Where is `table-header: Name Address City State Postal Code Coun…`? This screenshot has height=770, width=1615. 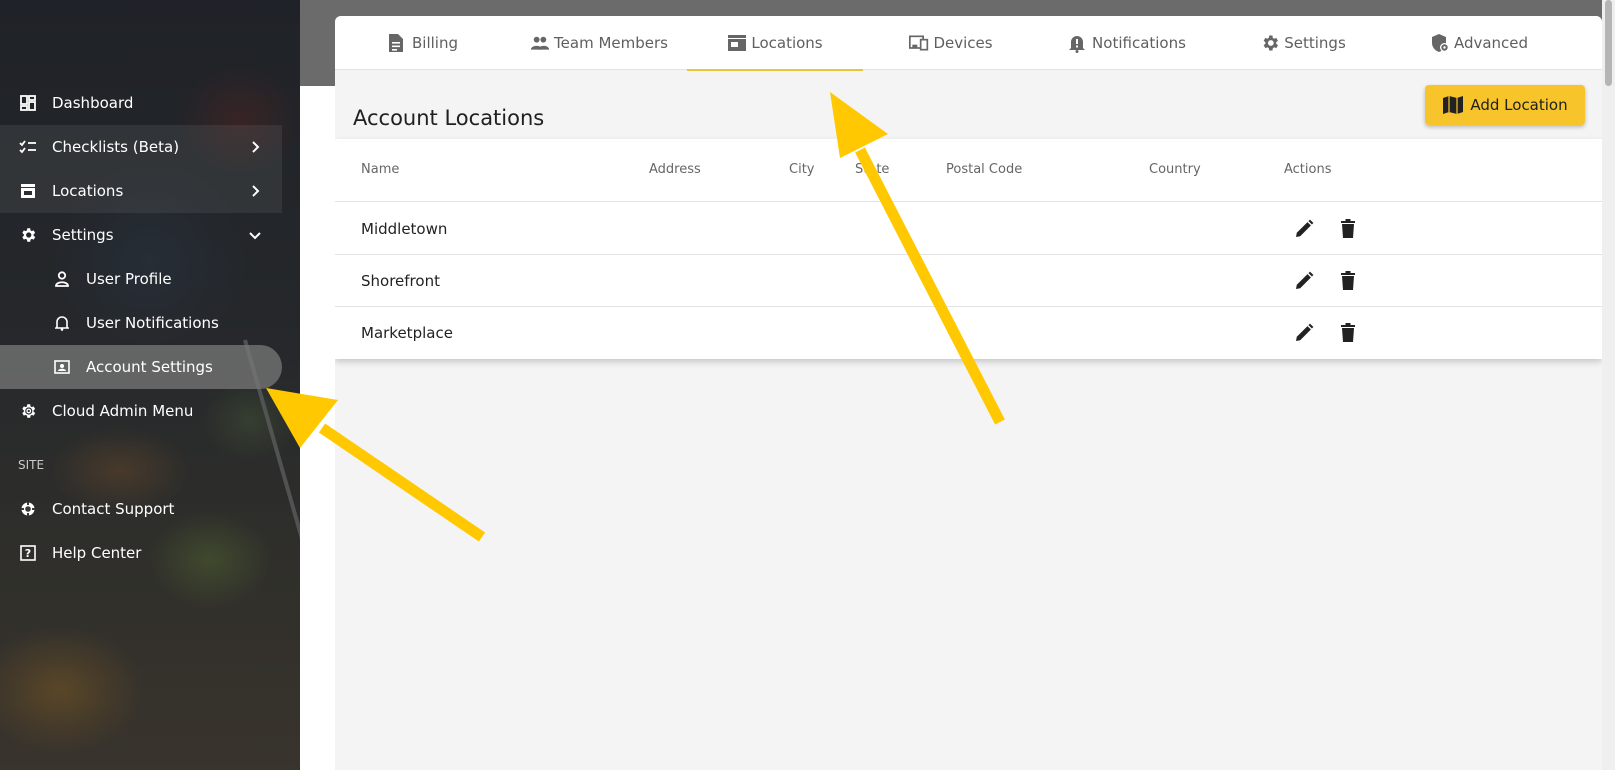 table-header: Name Address City State Postal Code Coun… is located at coordinates (968, 170).